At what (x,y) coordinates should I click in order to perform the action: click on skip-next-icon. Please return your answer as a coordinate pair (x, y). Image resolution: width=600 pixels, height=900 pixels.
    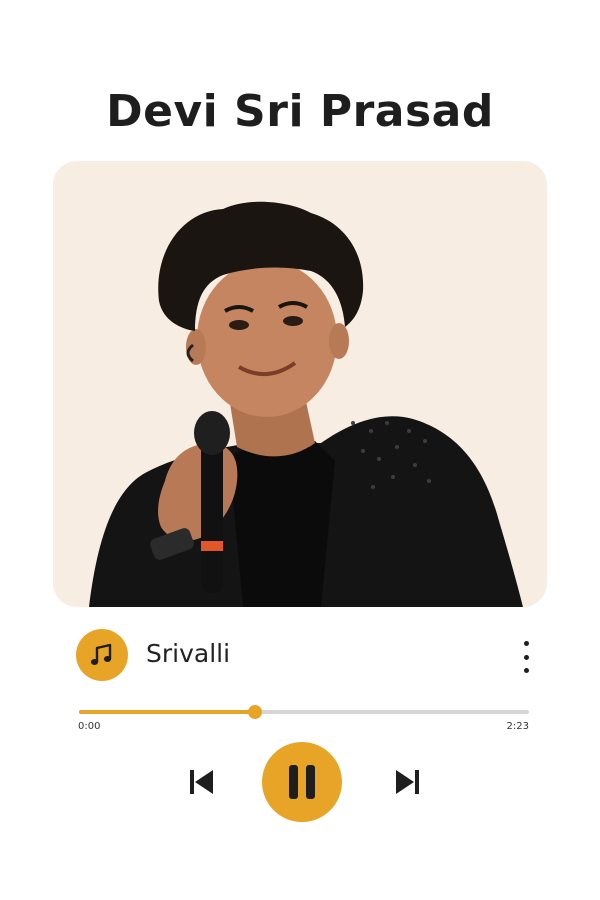
    Looking at the image, I should click on (408, 782).